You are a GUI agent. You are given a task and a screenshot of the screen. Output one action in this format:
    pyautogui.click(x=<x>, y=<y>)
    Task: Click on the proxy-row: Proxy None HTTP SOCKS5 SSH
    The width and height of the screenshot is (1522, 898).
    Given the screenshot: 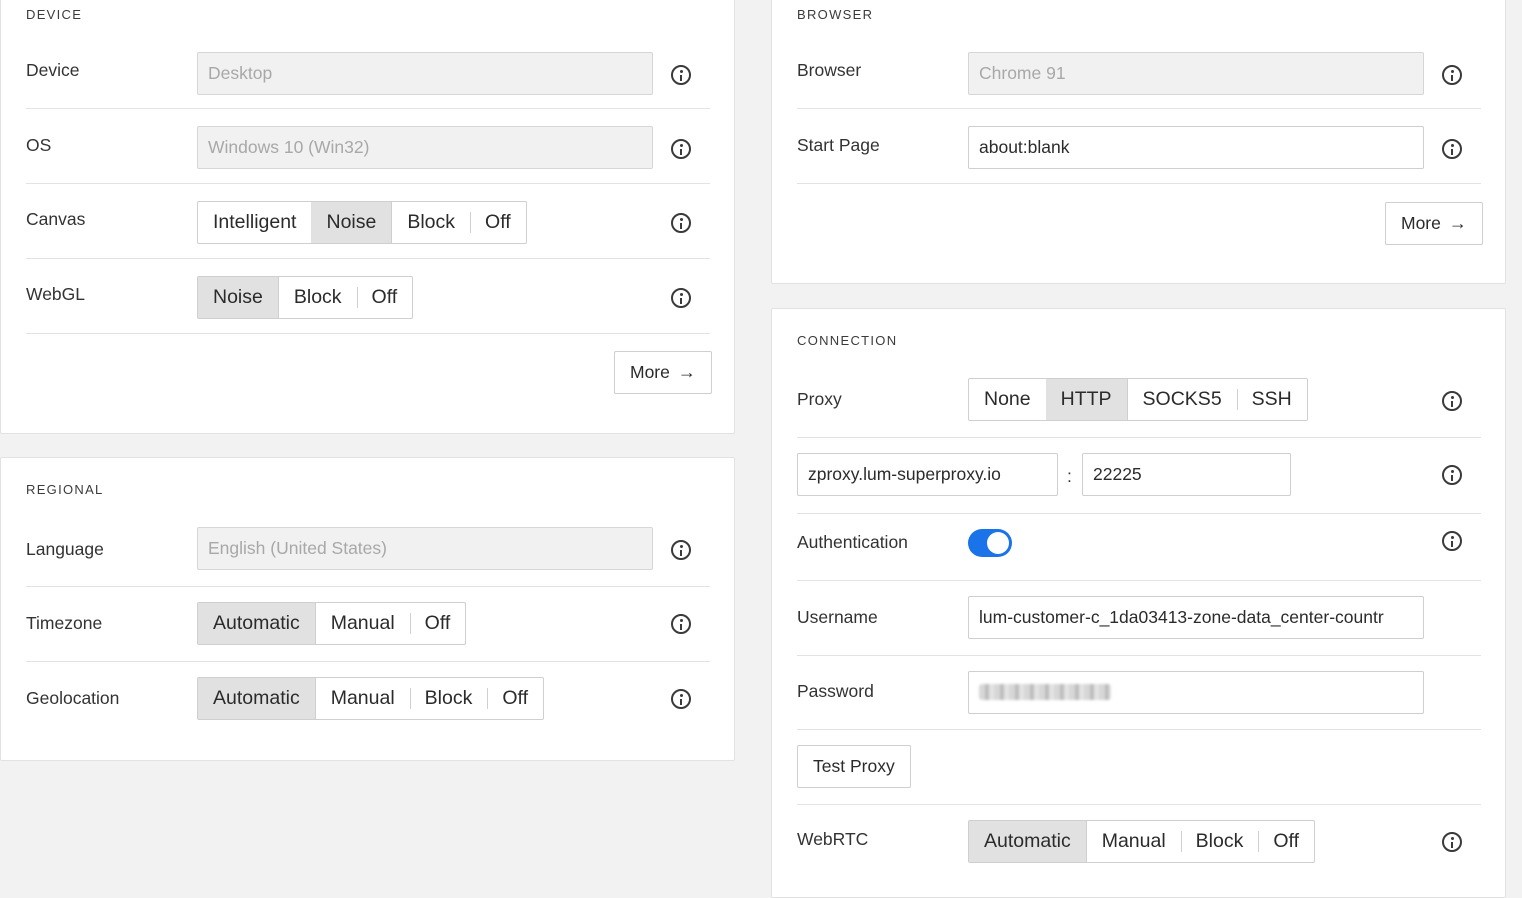 What is the action you would take?
    pyautogui.click(x=1139, y=400)
    